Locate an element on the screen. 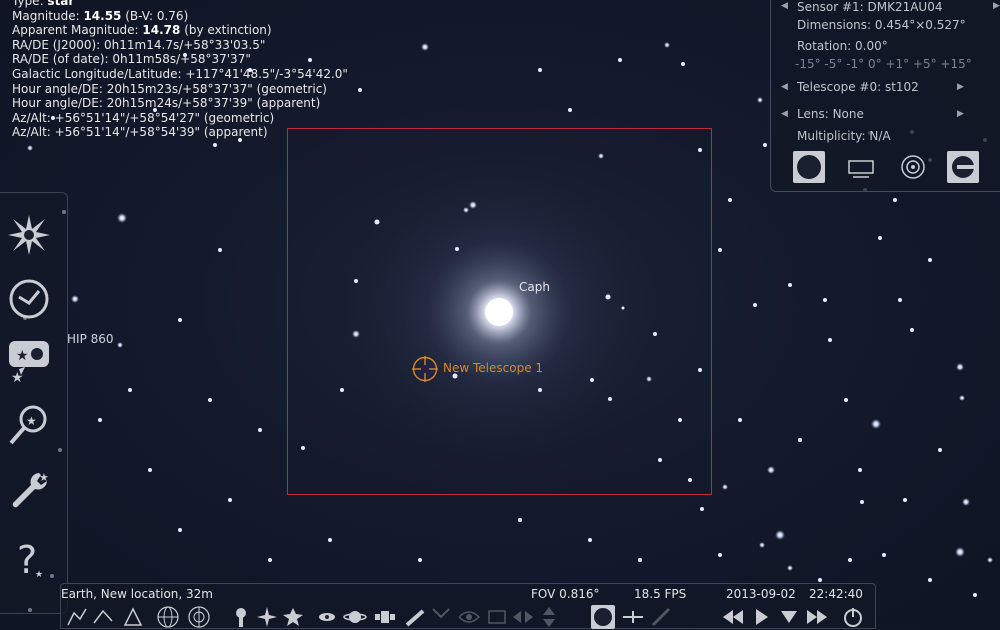 The image size is (1000, 630). atmosphere-icon is located at coordinates (293, 617).